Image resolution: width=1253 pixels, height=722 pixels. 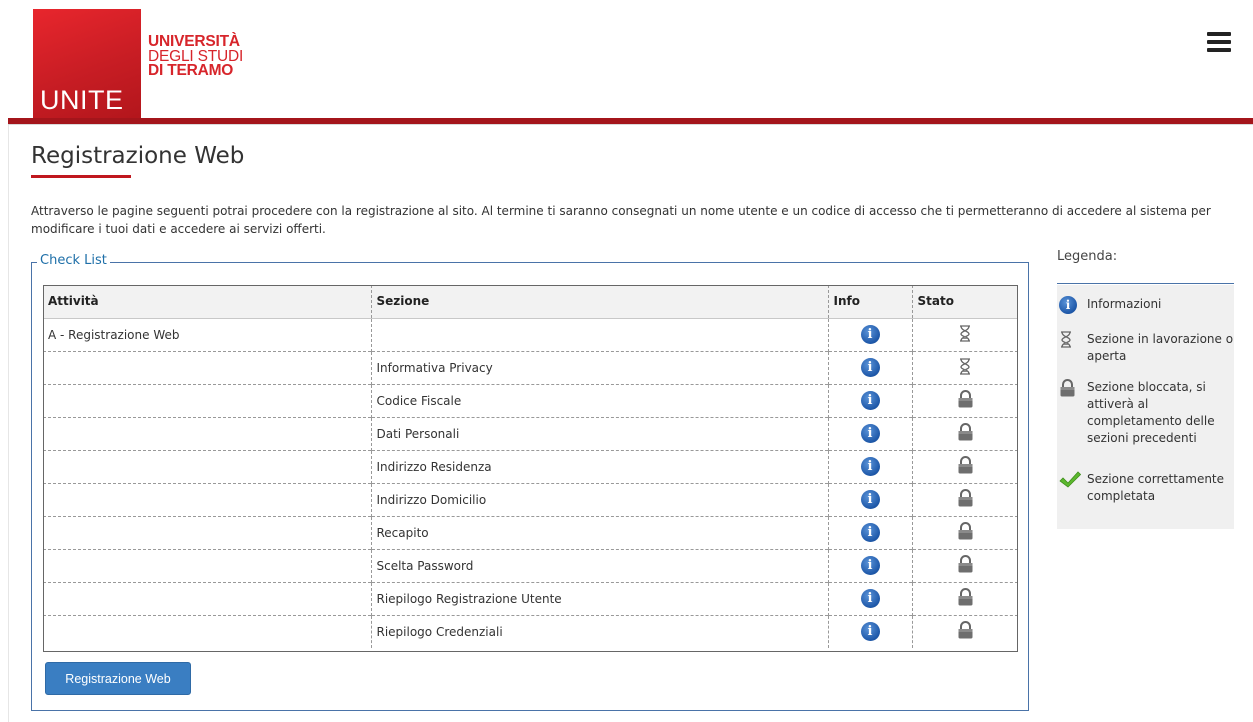 I want to click on cell-sezione: Informativa Privacy, so click(x=599, y=367).